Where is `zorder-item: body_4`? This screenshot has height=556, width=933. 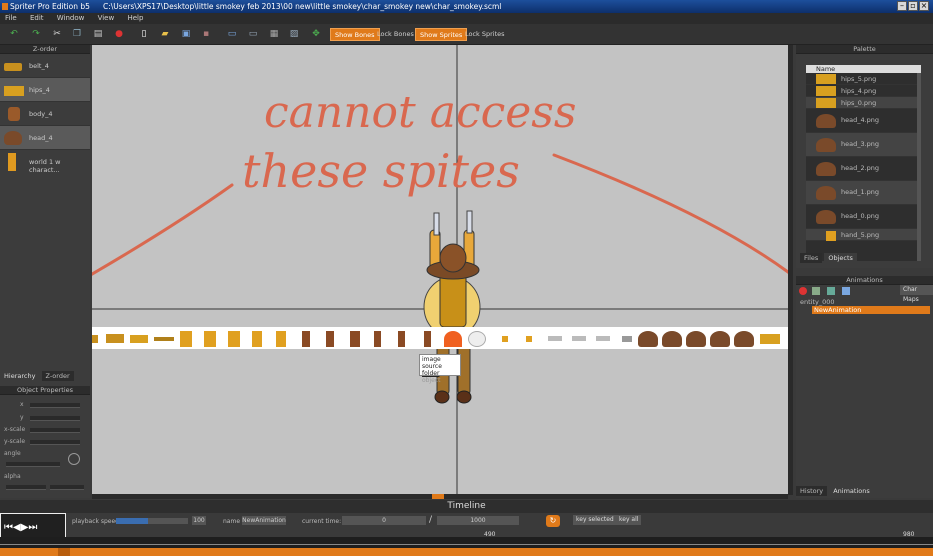 zorder-item: body_4 is located at coordinates (45, 114).